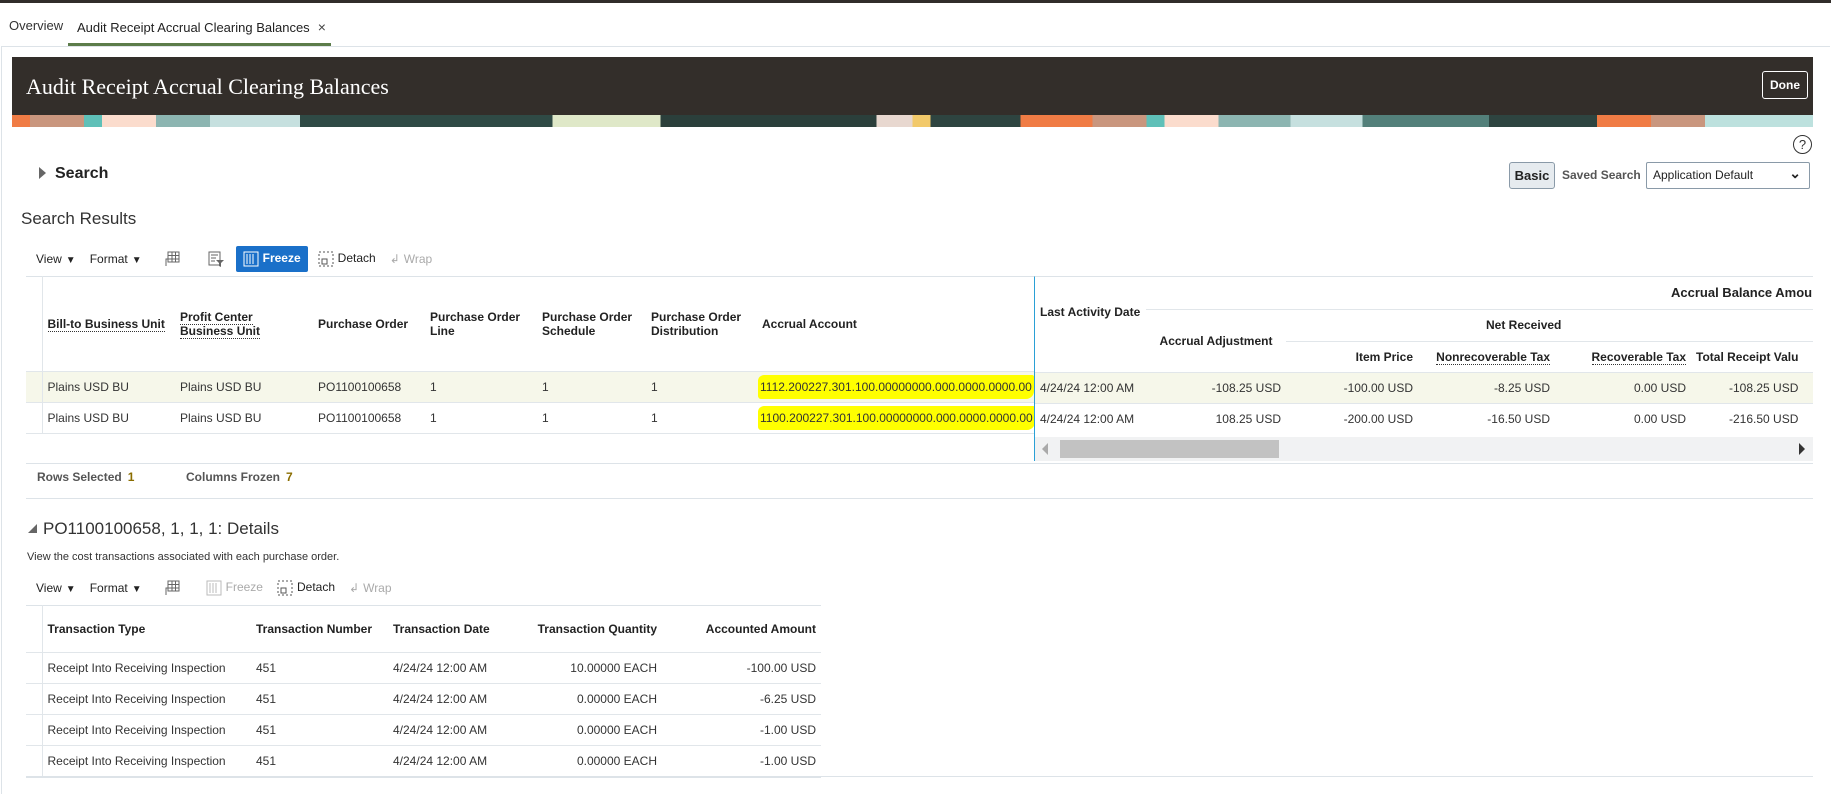 The width and height of the screenshot is (1831, 794). What do you see at coordinates (193, 27) in the screenshot?
I see `tab-label: Audit Receipt Accrual Clearing Balances` at bounding box center [193, 27].